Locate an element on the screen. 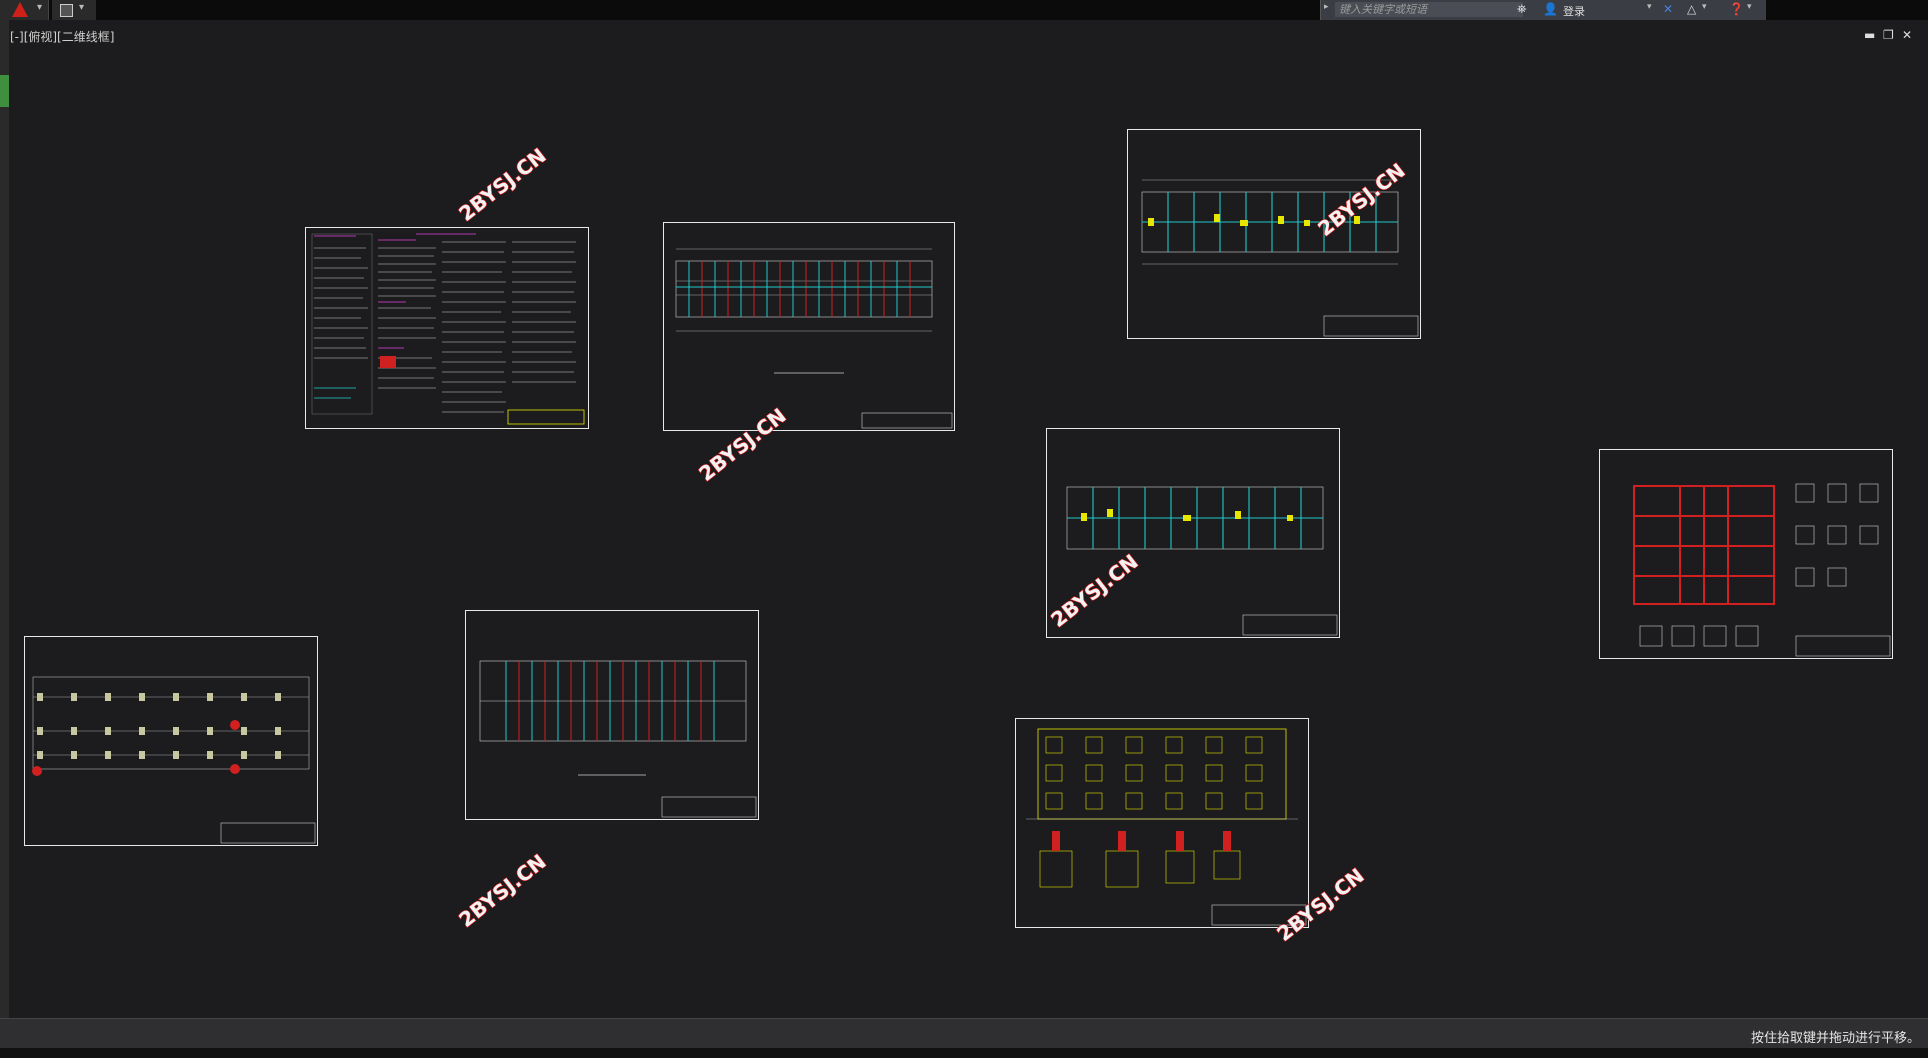 This screenshot has width=1928, height=1058. drawing-sheet-frame-elevation is located at coordinates (1746, 554).